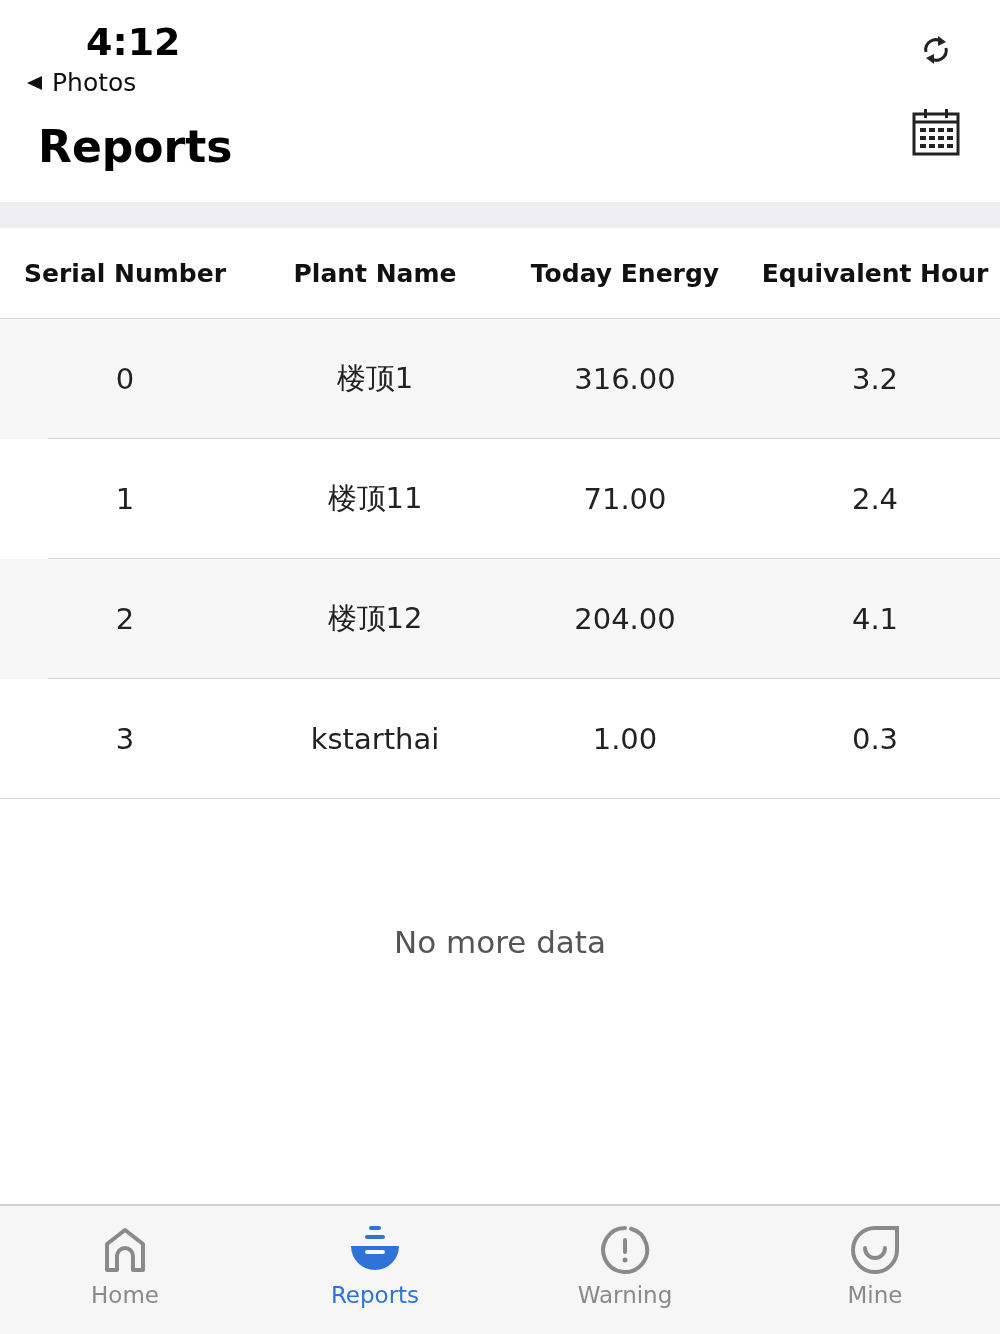 The width and height of the screenshot is (1000, 1334). I want to click on calendar-icon, so click(936, 132).